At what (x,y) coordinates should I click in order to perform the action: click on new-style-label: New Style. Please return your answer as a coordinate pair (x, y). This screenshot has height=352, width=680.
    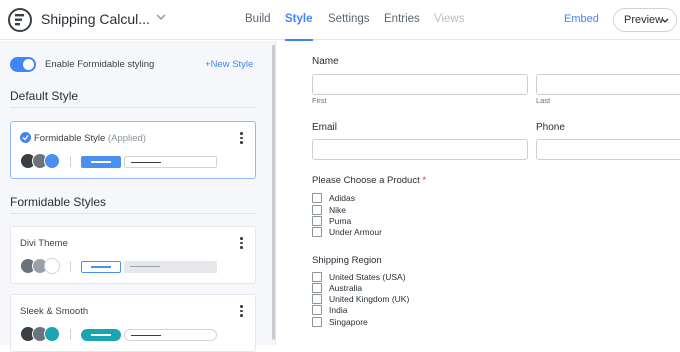
    Looking at the image, I should click on (232, 64).